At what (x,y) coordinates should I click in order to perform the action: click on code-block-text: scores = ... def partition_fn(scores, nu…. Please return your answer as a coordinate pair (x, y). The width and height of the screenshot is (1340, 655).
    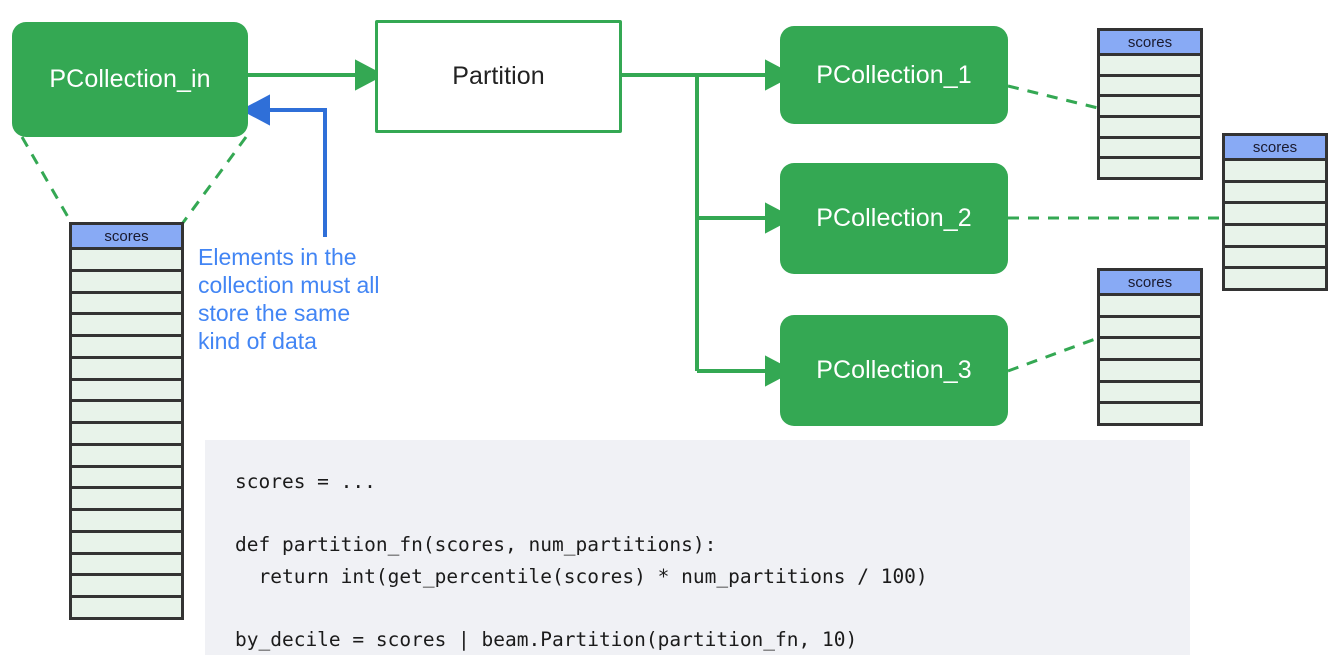
    Looking at the image, I should click on (581, 560).